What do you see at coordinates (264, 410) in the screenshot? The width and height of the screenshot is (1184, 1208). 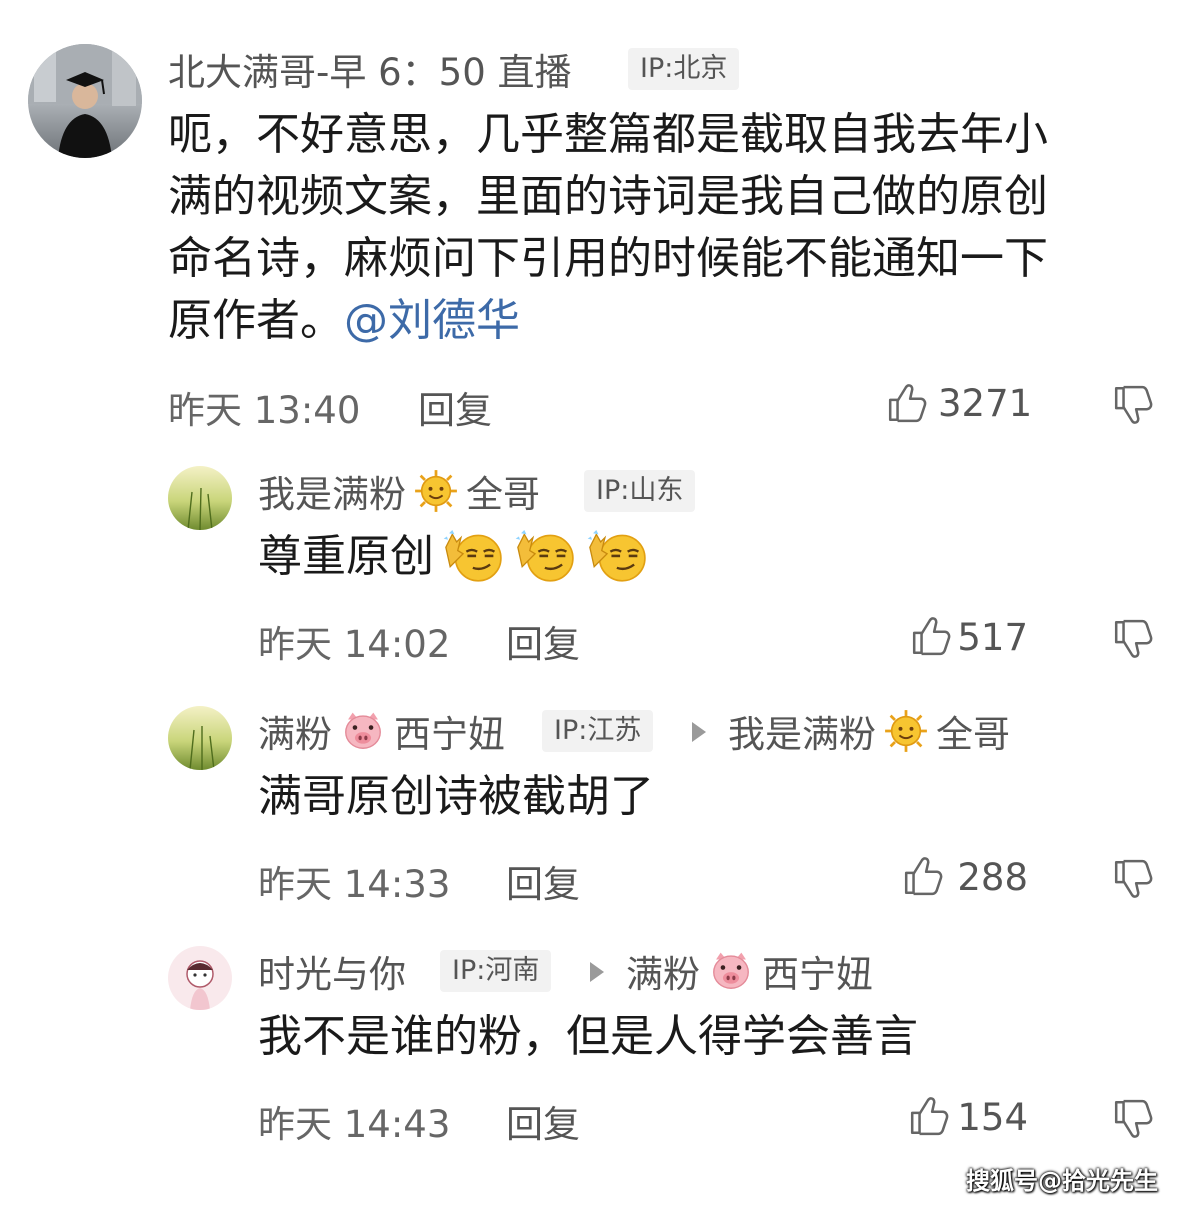 I see `comment-time: 昨天 13:40` at bounding box center [264, 410].